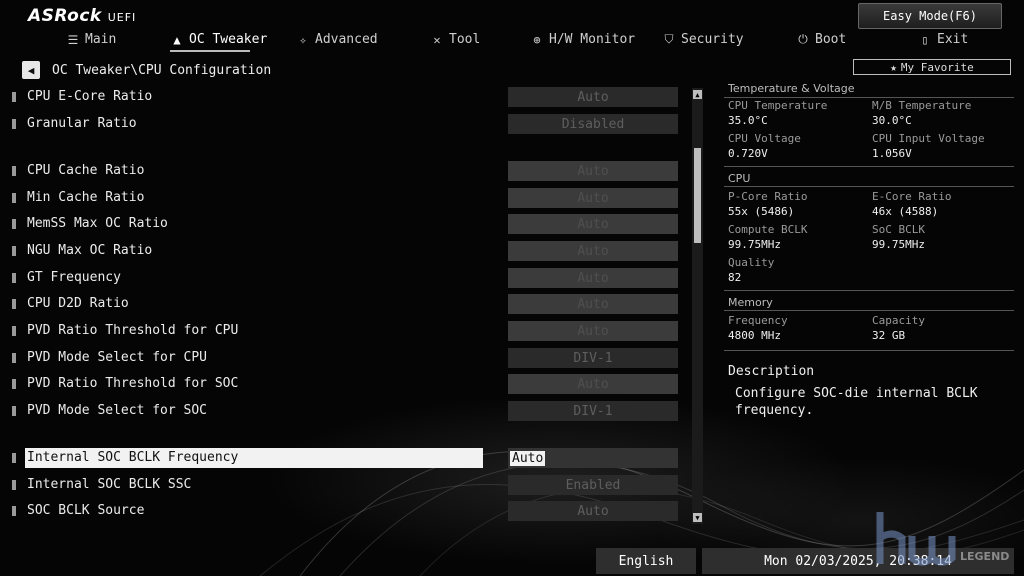 The height and width of the screenshot is (576, 1024). Describe the element at coordinates (593, 124) in the screenshot. I see `setting-value: Disabled` at that location.